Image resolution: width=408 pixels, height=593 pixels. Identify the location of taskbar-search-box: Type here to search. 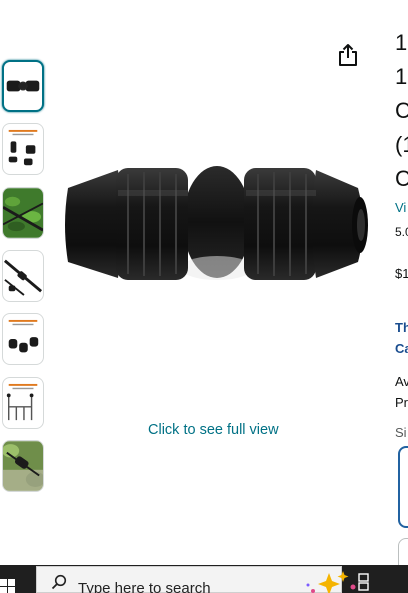
(196, 579).